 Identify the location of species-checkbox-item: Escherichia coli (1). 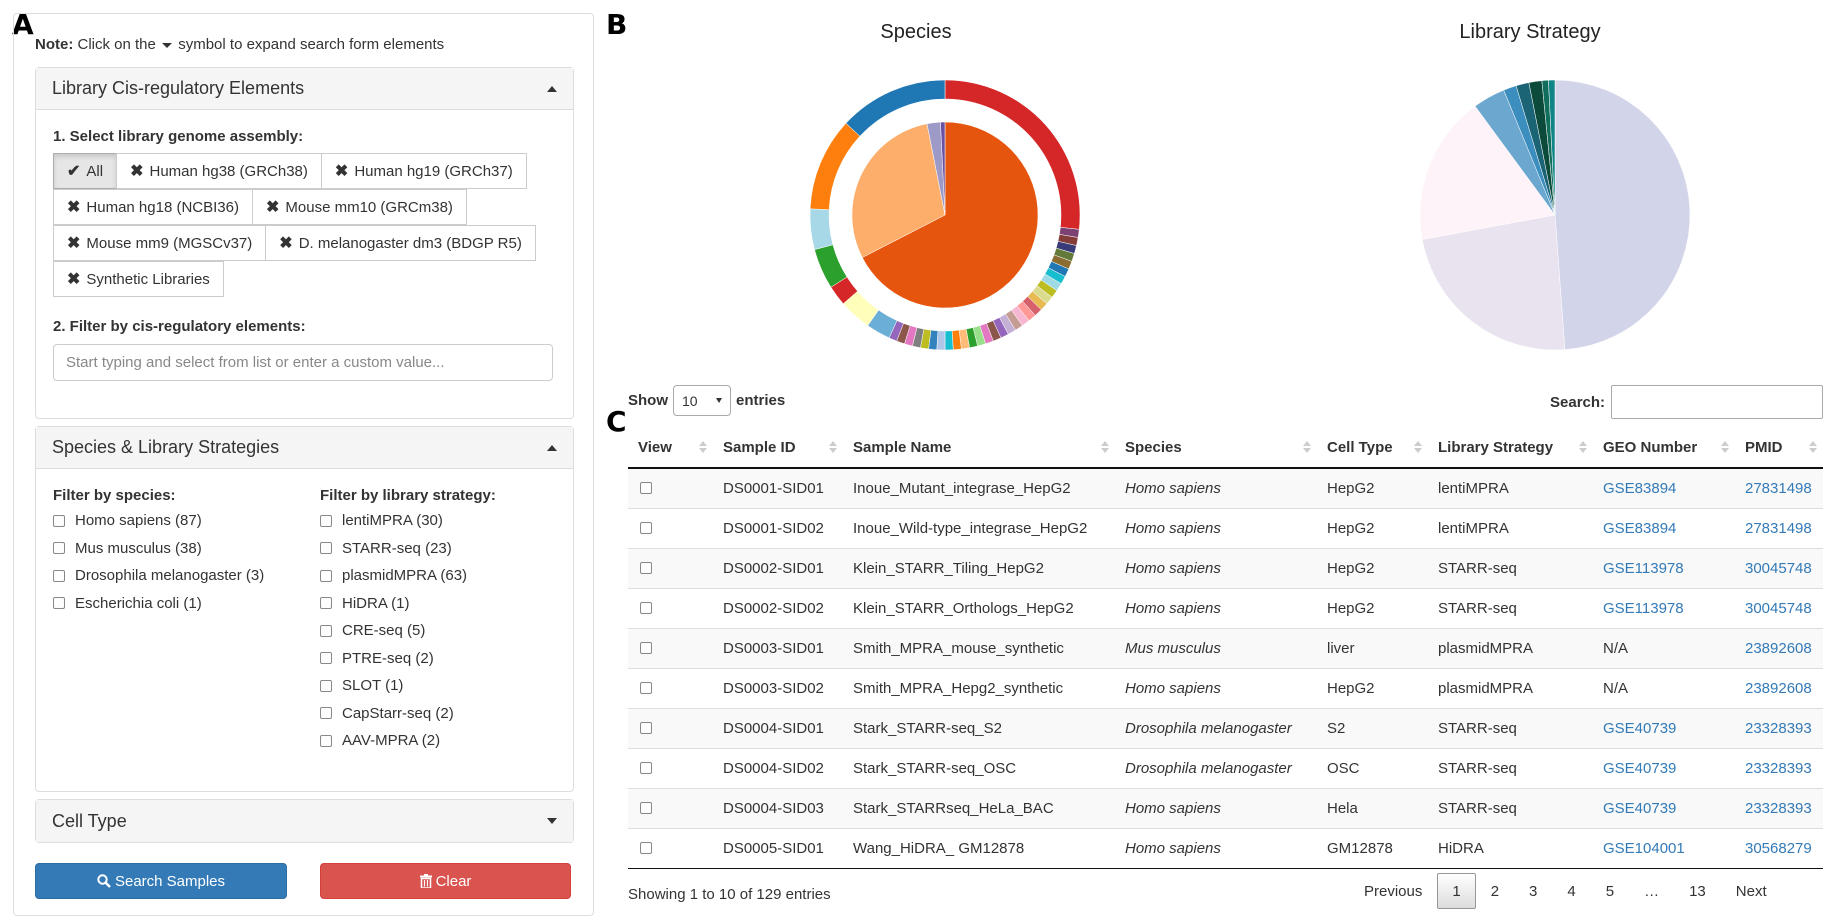
(158, 604).